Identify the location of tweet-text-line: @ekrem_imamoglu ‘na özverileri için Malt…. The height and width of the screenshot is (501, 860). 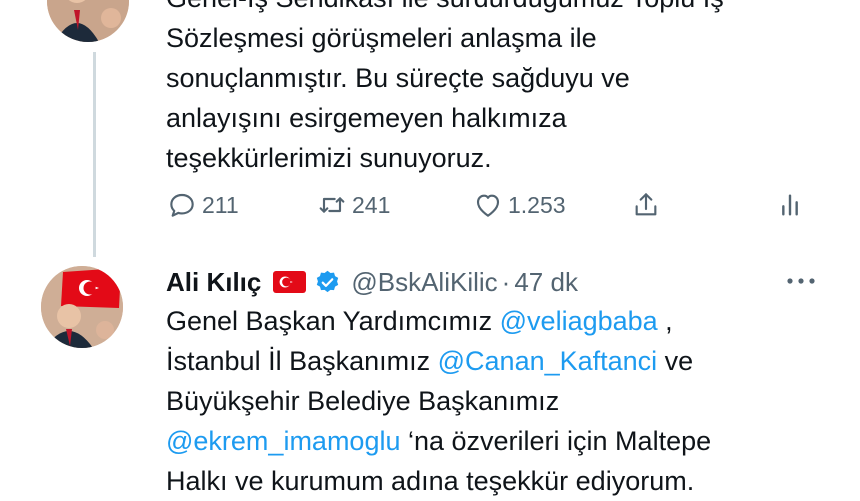
(438, 441).